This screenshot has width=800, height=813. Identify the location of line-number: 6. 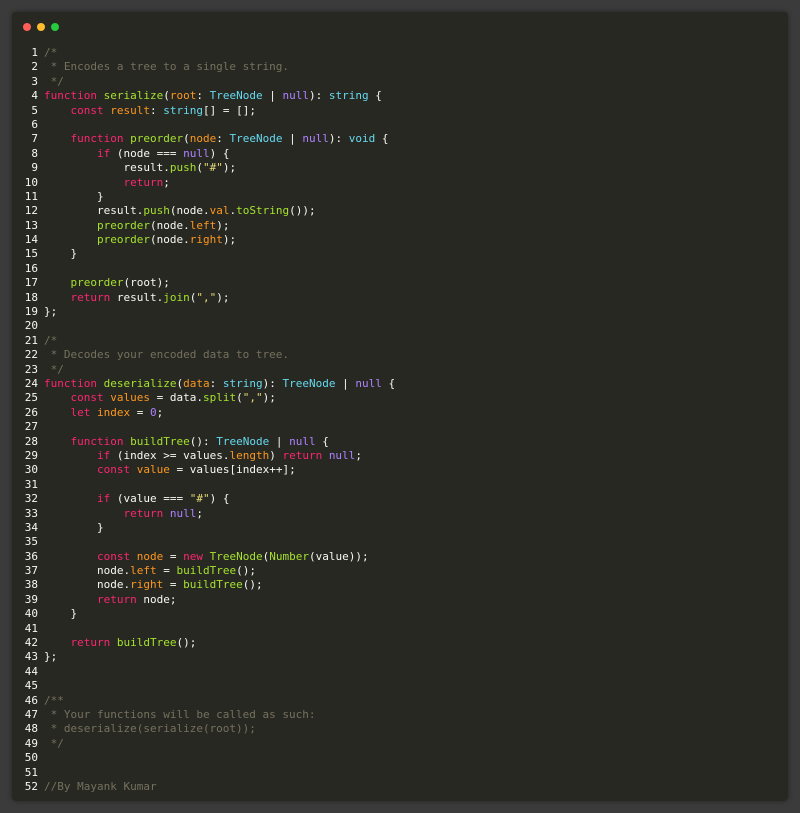
(34, 124).